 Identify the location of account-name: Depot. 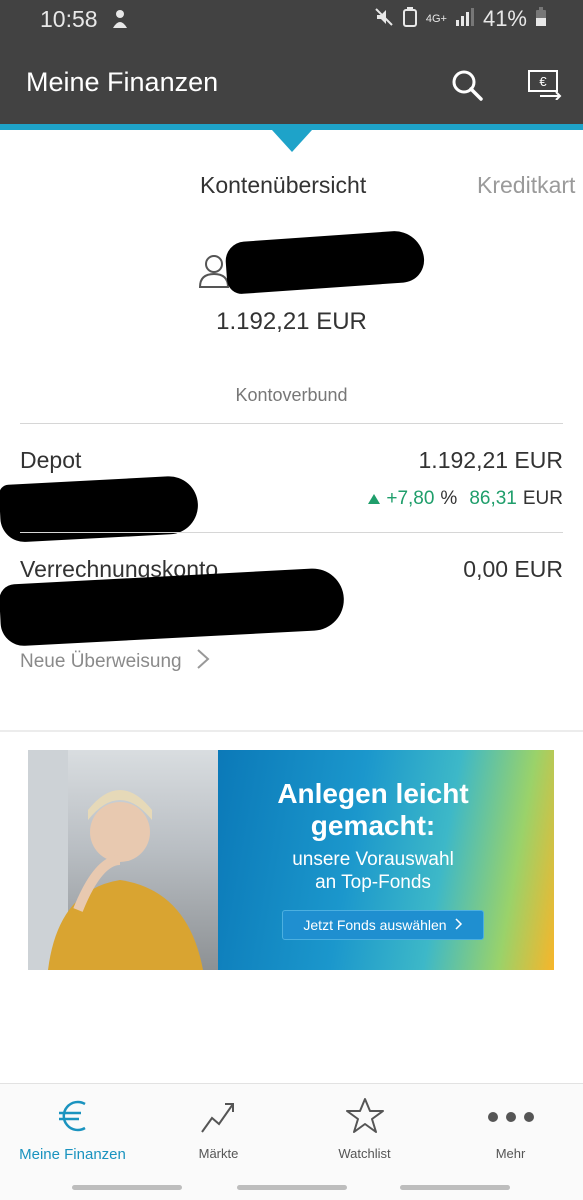
(51, 460).